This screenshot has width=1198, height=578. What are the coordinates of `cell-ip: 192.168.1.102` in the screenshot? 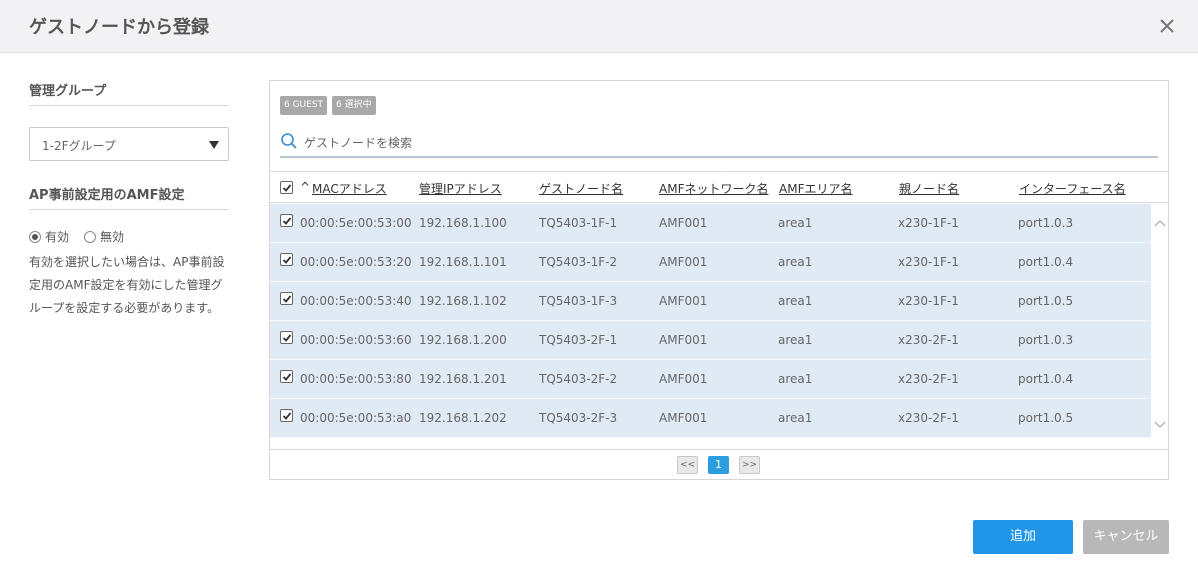 It's located at (463, 301).